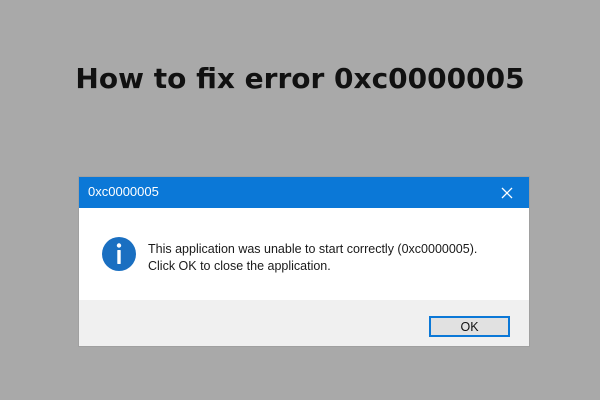 Image resolution: width=600 pixels, height=400 pixels. I want to click on message-line-2: Click OK to close the application., so click(239, 266).